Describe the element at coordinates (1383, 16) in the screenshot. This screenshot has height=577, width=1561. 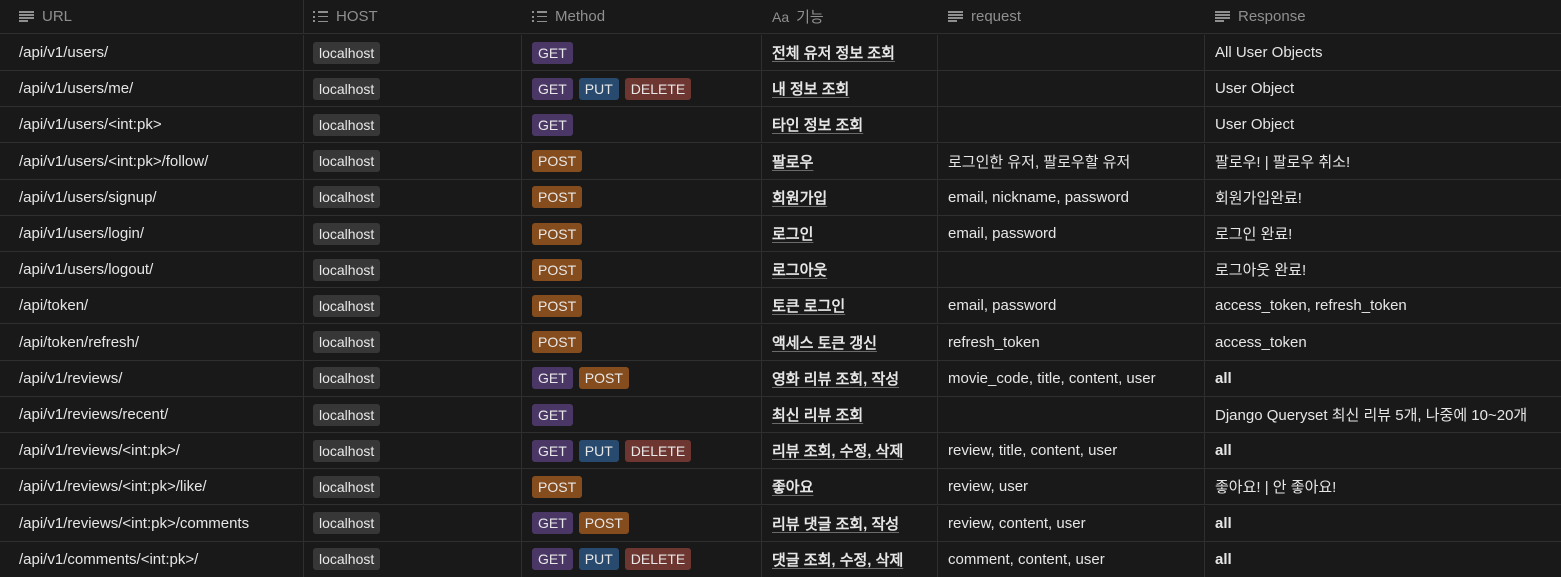
I see `column-header-response: Response` at that location.